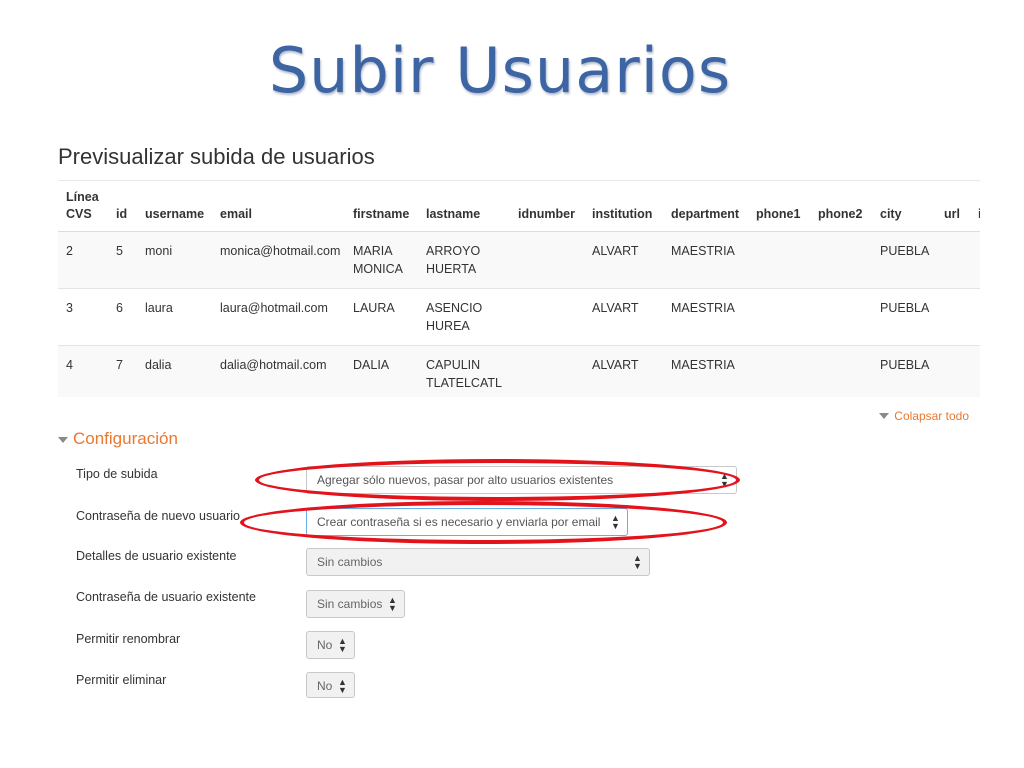  Describe the element at coordinates (381, 206) in the screenshot. I see `column-header: firstname` at that location.